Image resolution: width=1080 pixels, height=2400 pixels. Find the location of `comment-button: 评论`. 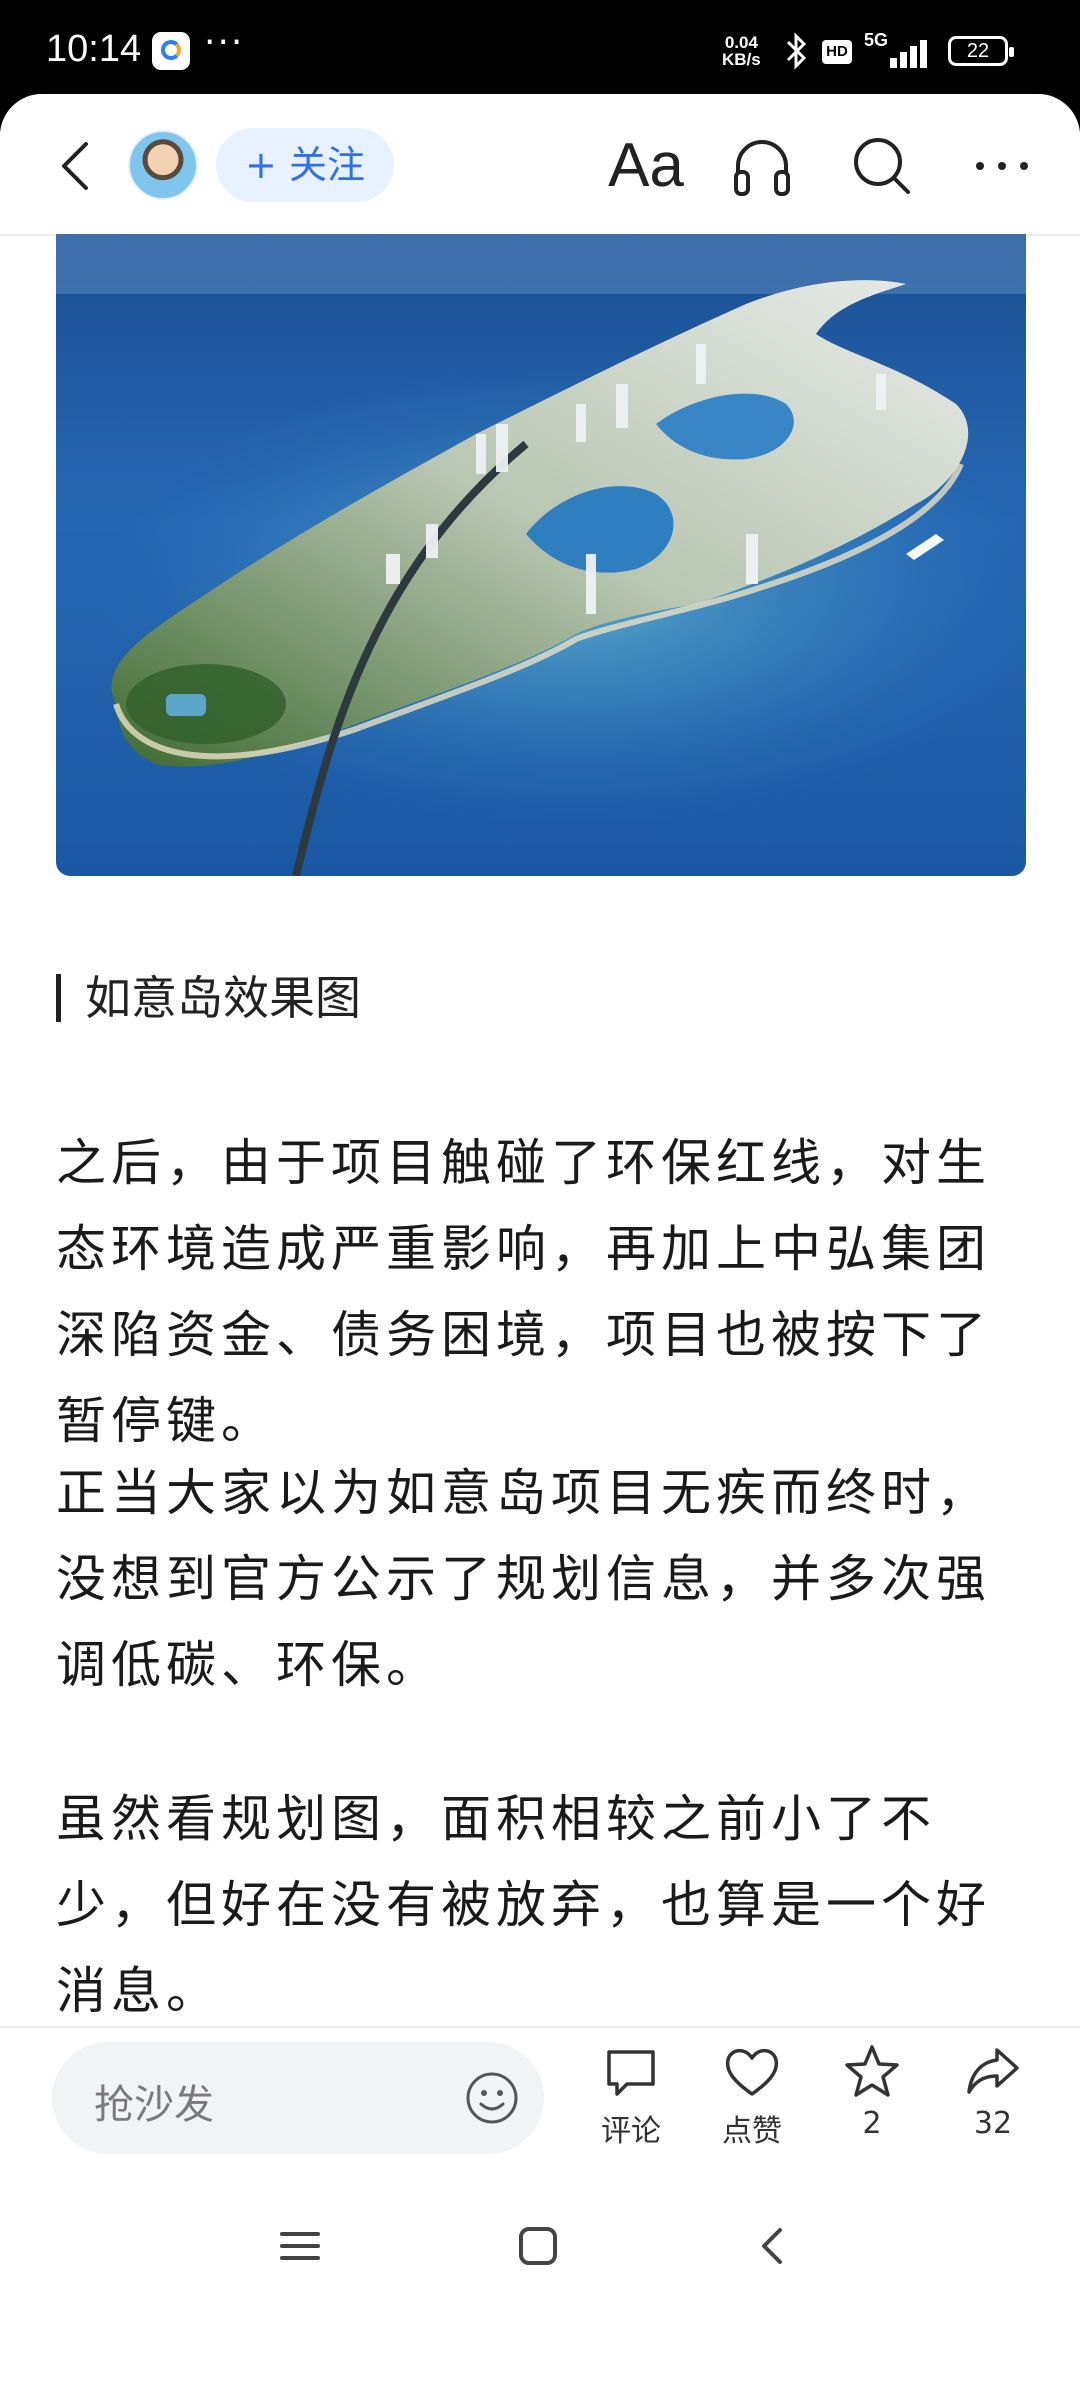

comment-button: 评论 is located at coordinates (631, 2107).